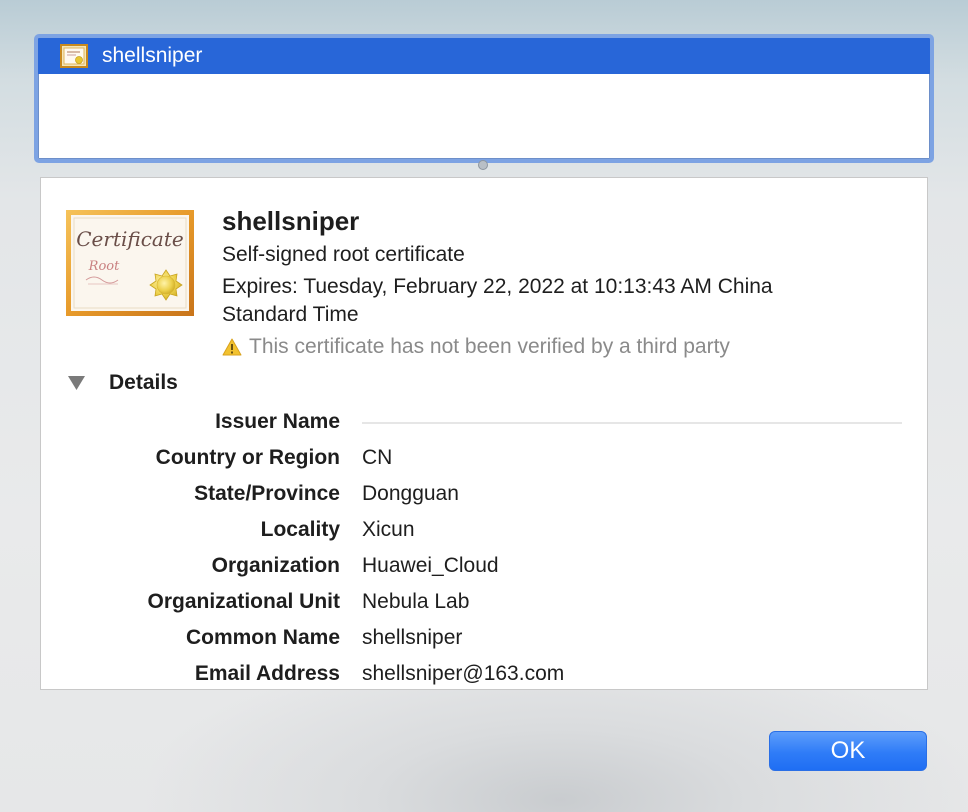 This screenshot has height=812, width=968. I want to click on section-divider, so click(632, 423).